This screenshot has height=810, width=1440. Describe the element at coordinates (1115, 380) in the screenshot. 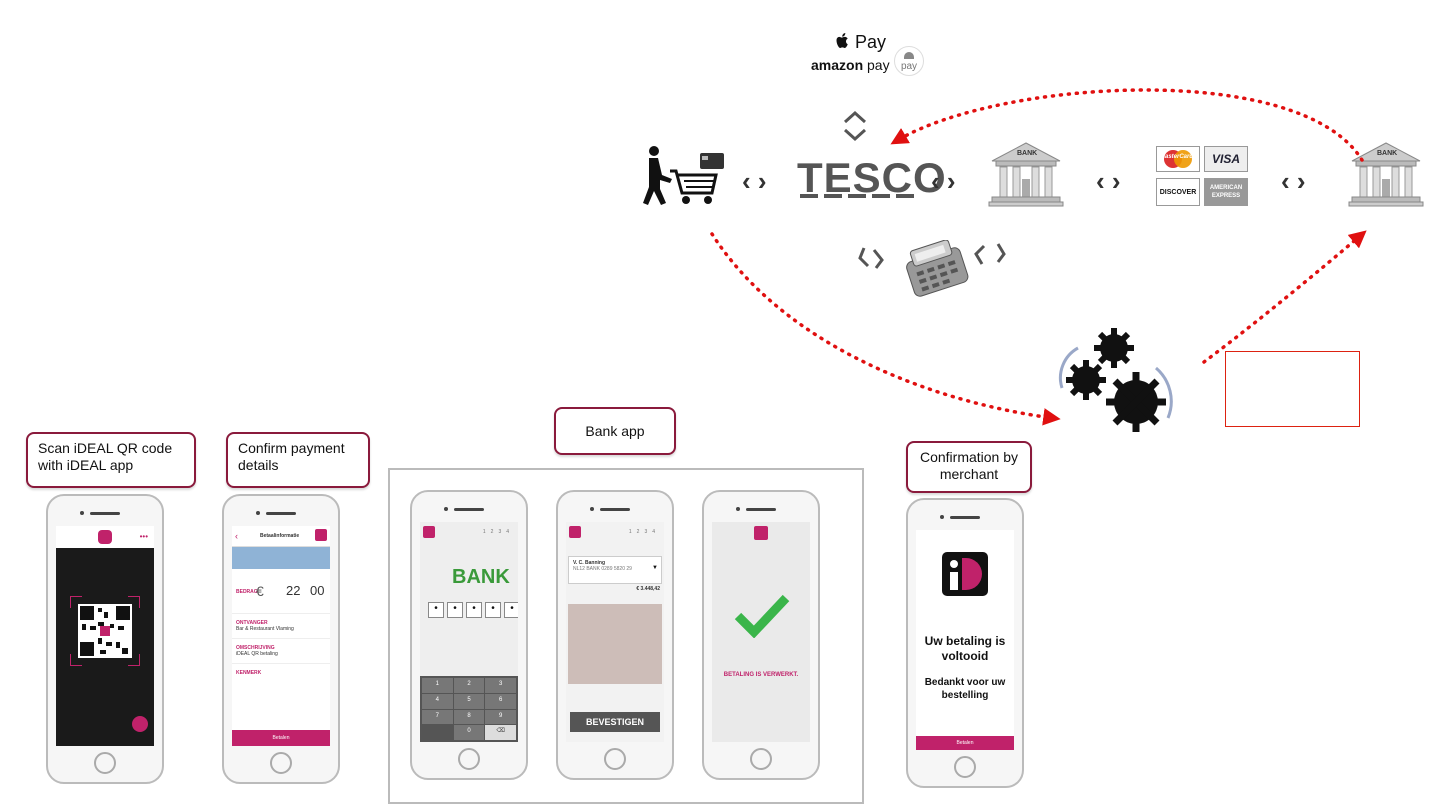

I see `gears-icon` at that location.